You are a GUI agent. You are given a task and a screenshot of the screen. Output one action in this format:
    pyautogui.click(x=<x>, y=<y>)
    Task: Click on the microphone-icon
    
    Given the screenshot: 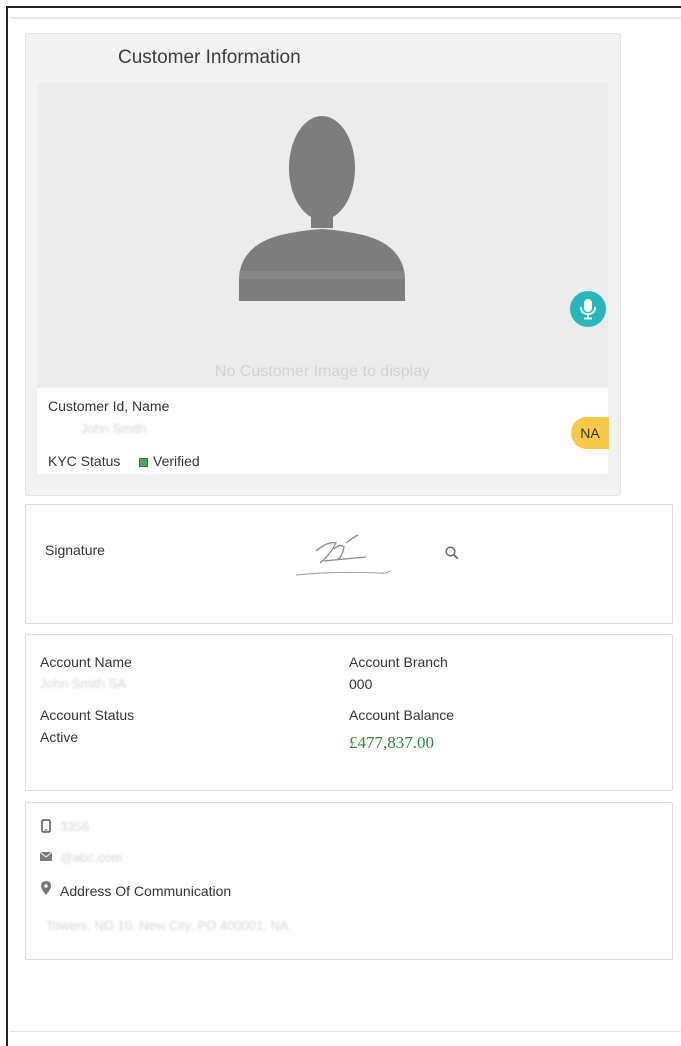 What is the action you would take?
    pyautogui.click(x=588, y=309)
    